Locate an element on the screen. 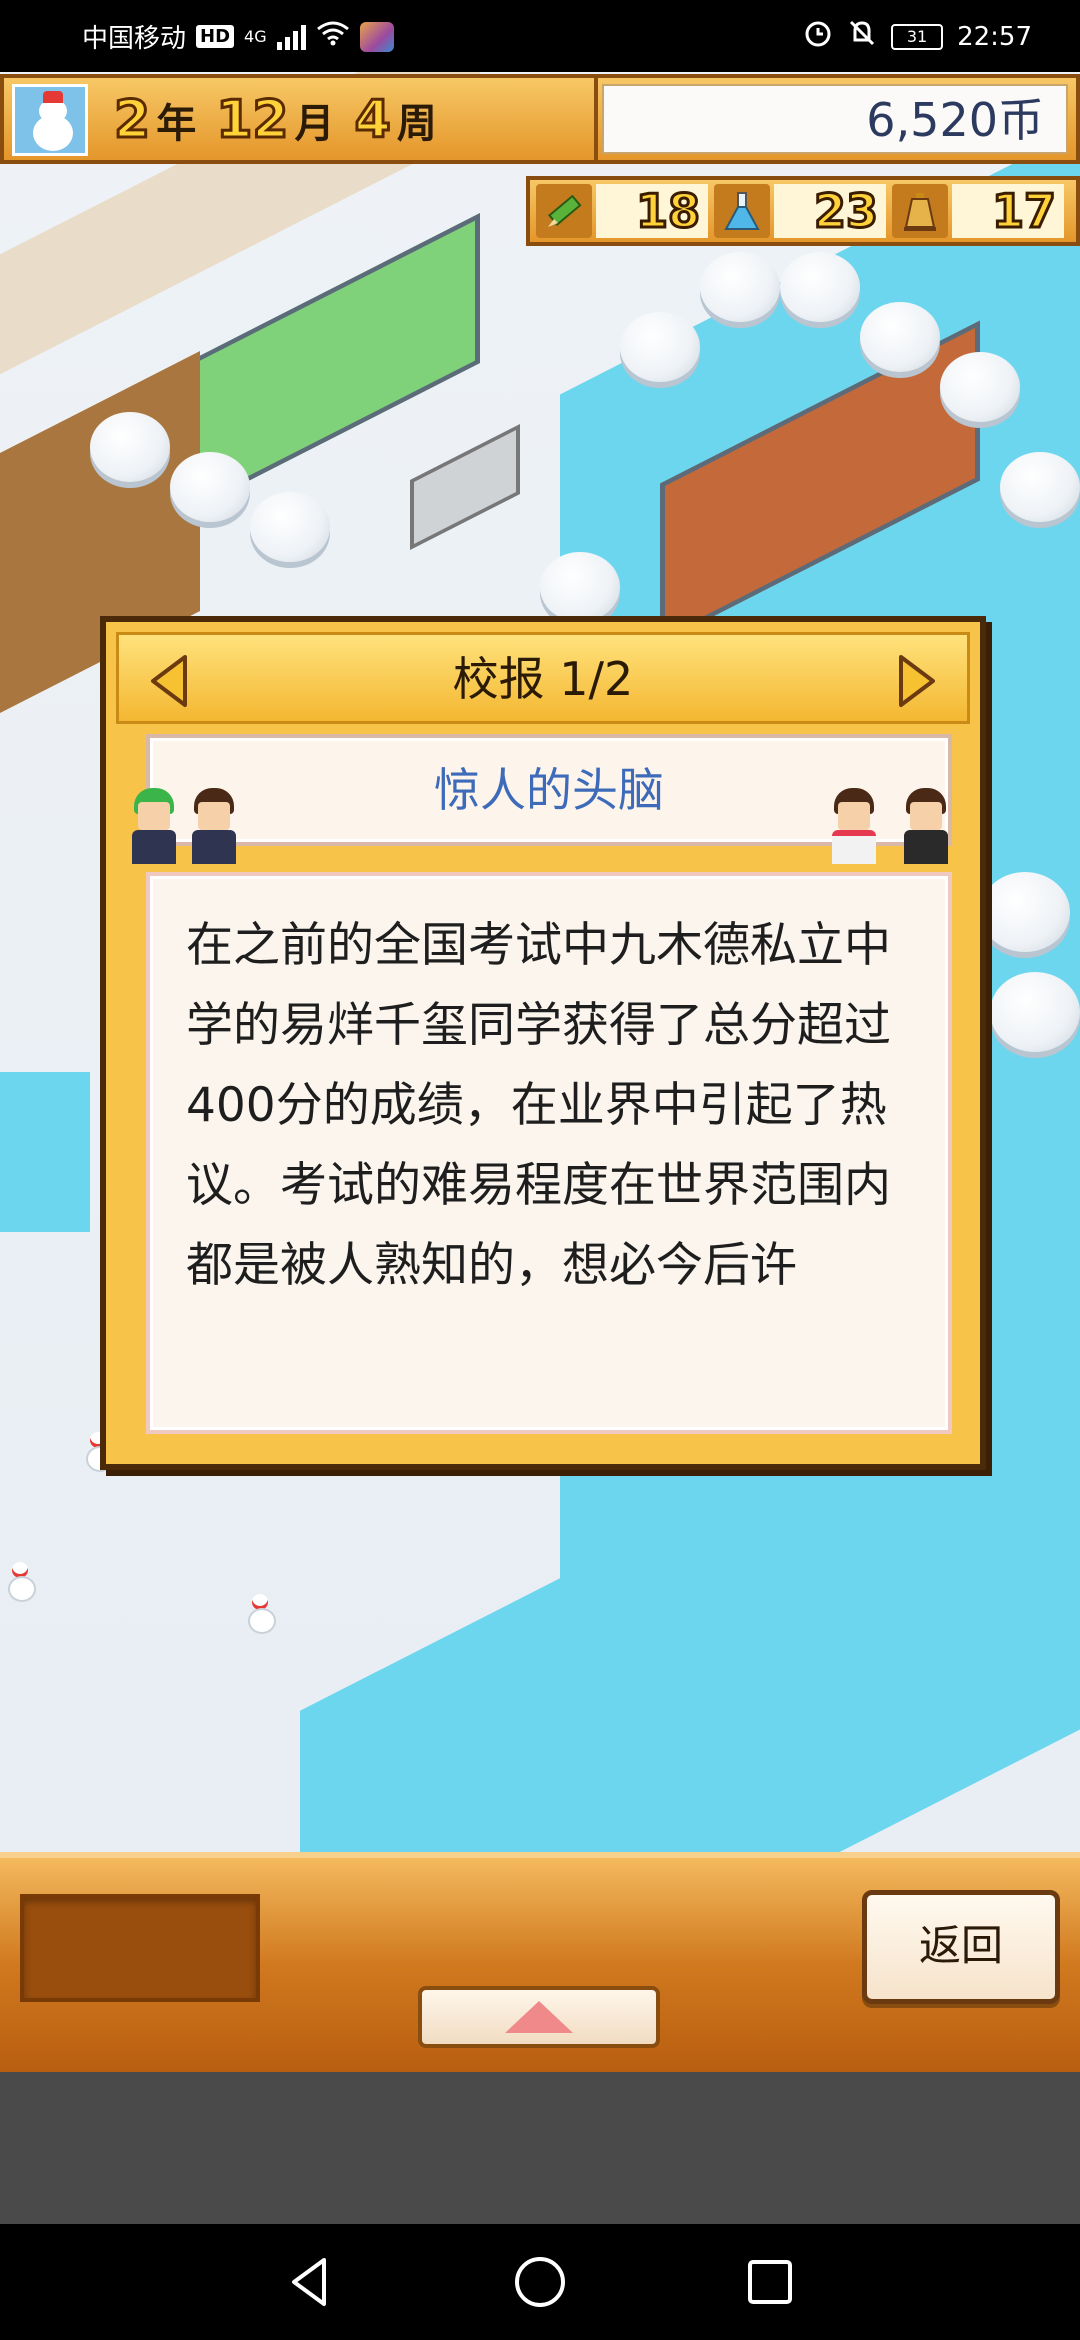 This screenshot has width=1080, height=2340. dialog-header: 校报 1/2 is located at coordinates (543, 678).